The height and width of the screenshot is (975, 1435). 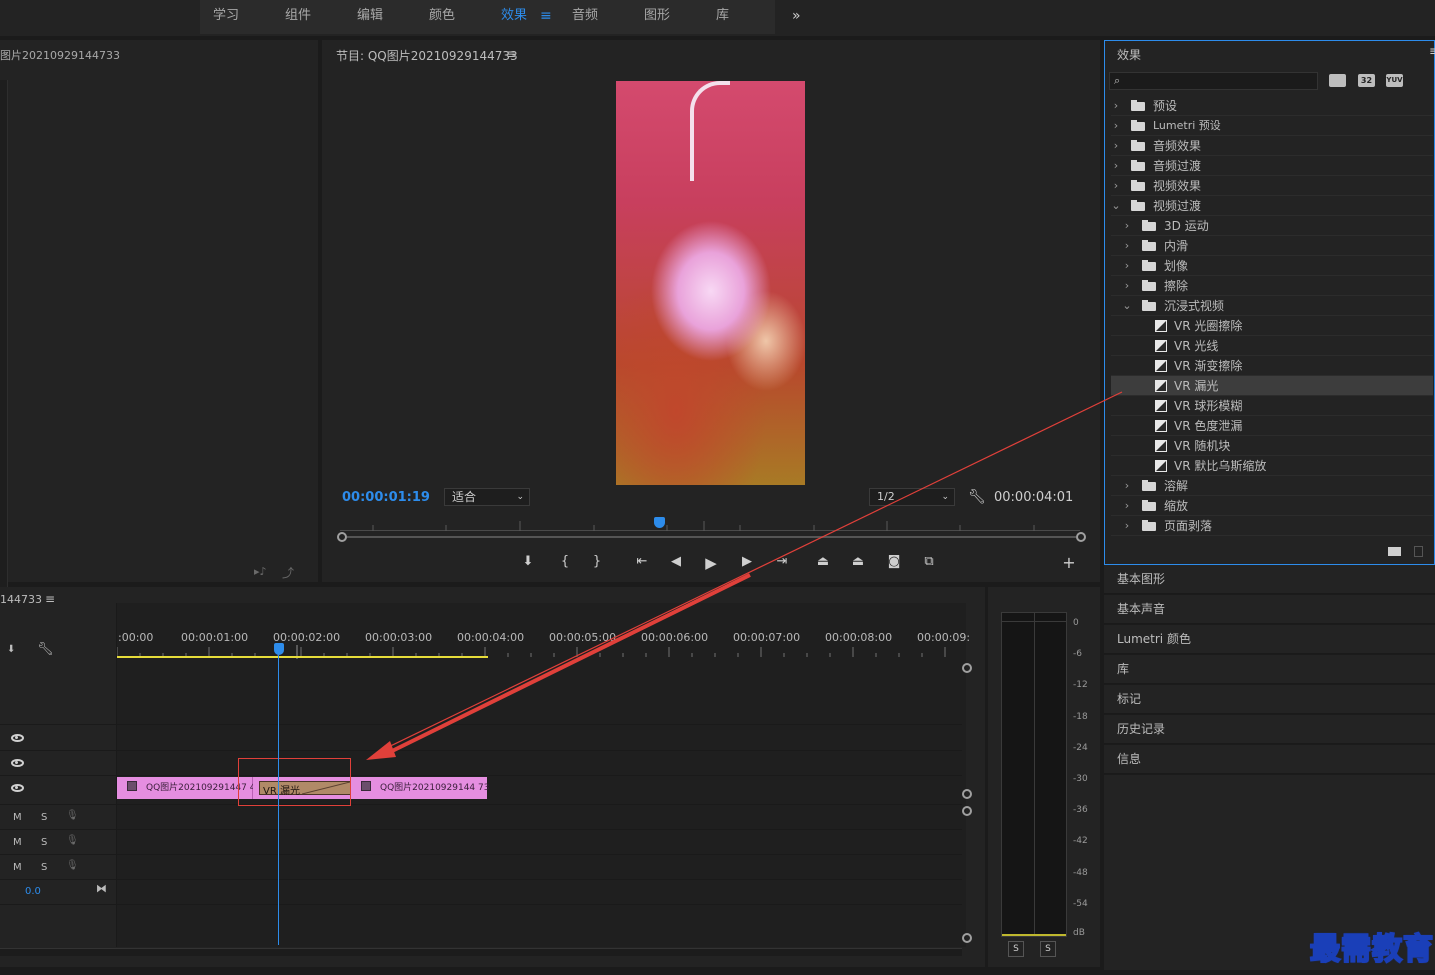 I want to click on tree-item-video-effects: › 视频效果, so click(x=1272, y=186).